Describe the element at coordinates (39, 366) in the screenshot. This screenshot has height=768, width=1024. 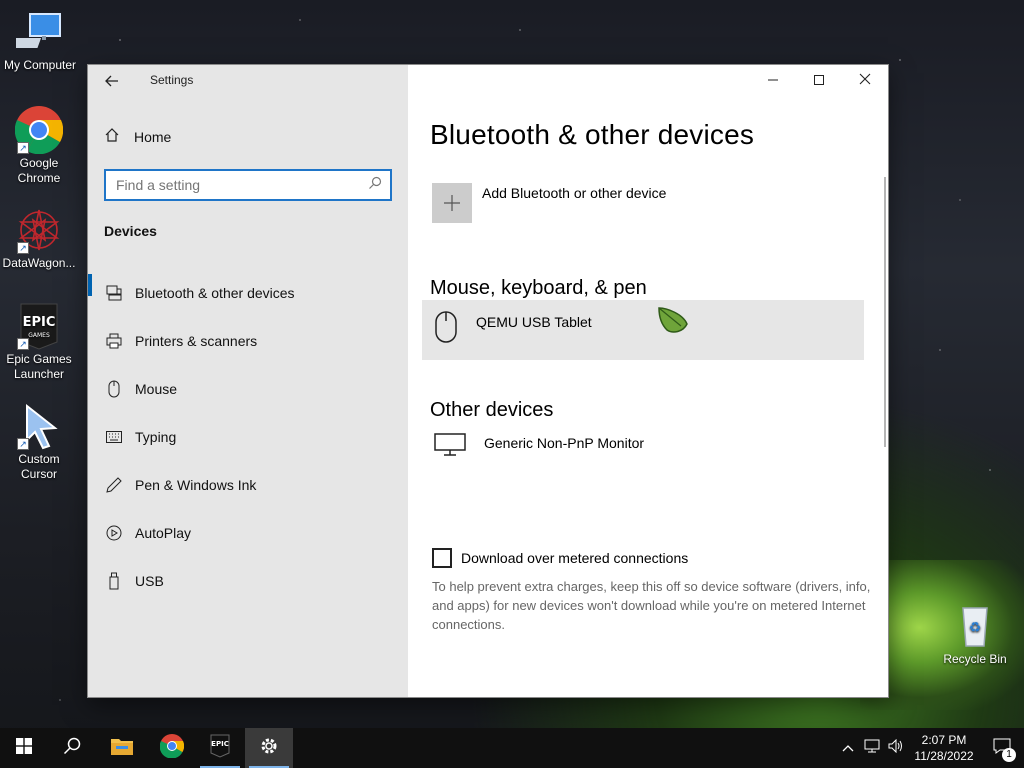
I see `desktop-icon-label: Epic Games Launcher` at that location.